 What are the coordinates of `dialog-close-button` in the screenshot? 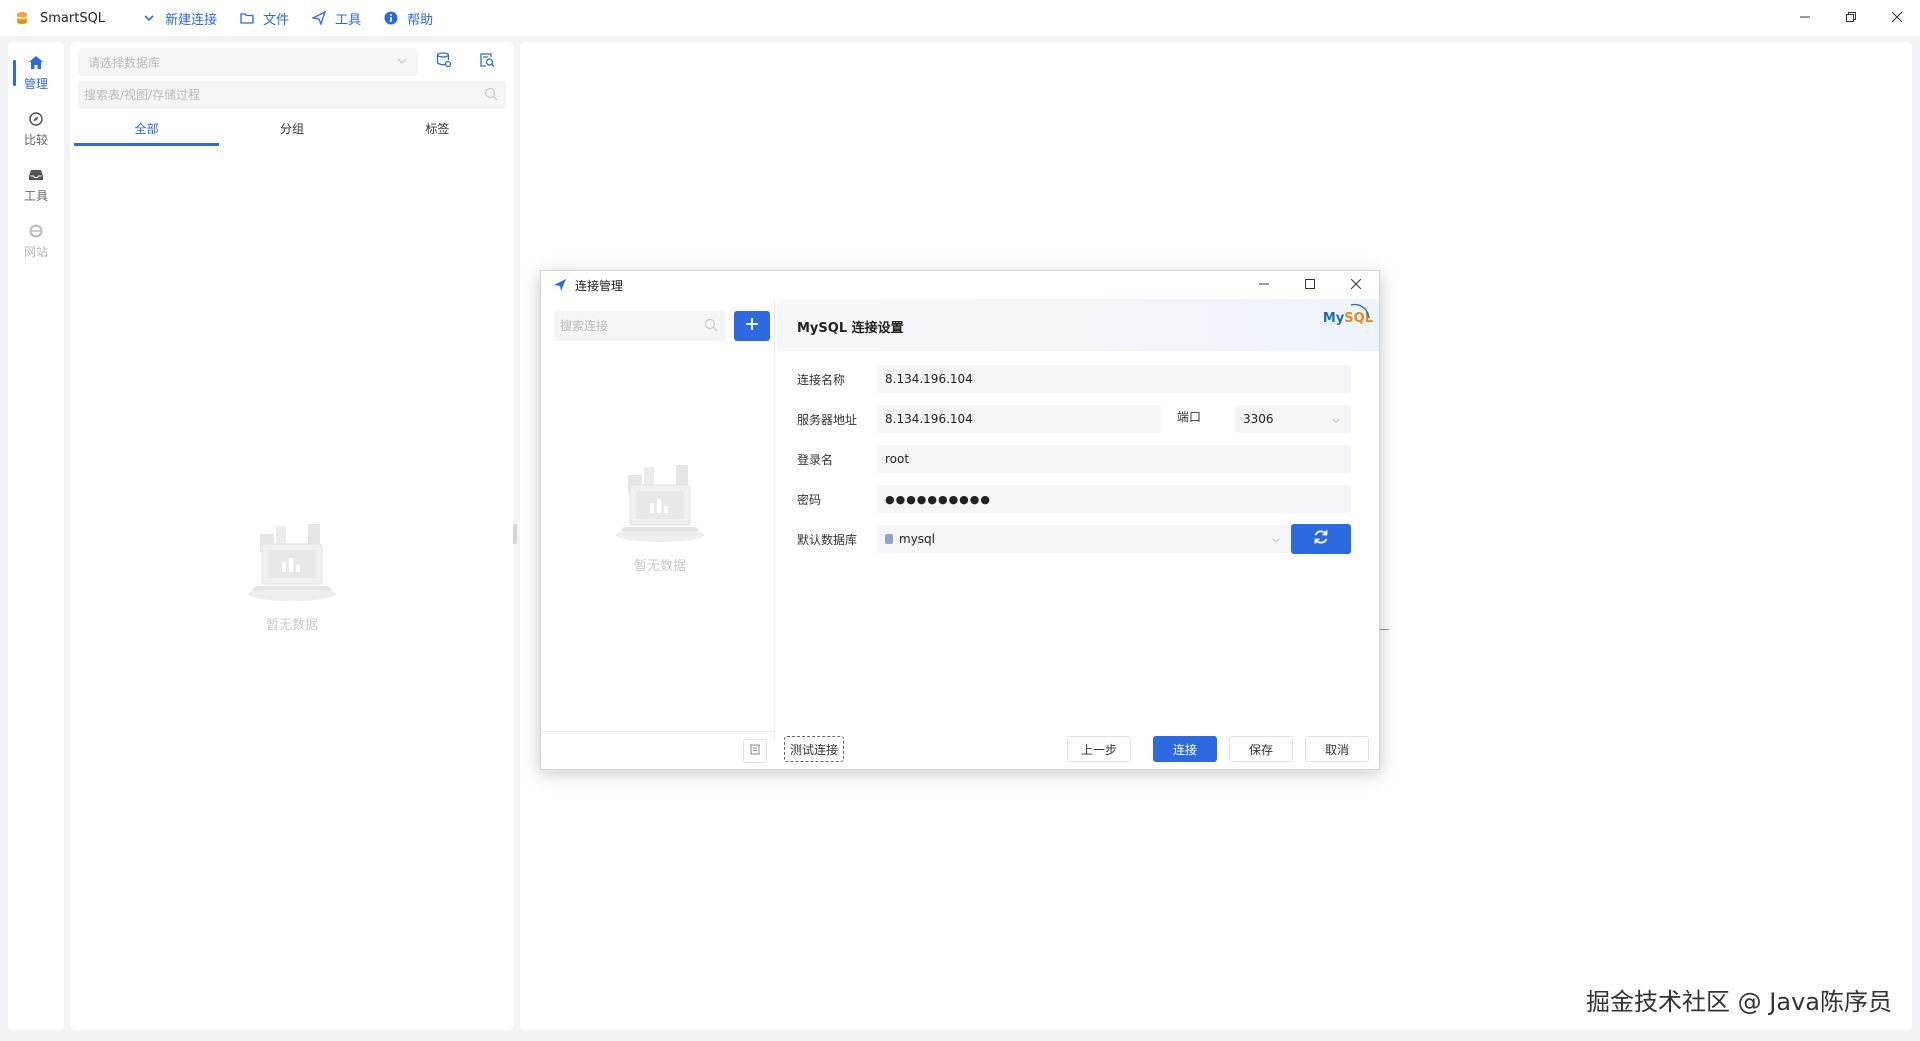 It's located at (1356, 285).